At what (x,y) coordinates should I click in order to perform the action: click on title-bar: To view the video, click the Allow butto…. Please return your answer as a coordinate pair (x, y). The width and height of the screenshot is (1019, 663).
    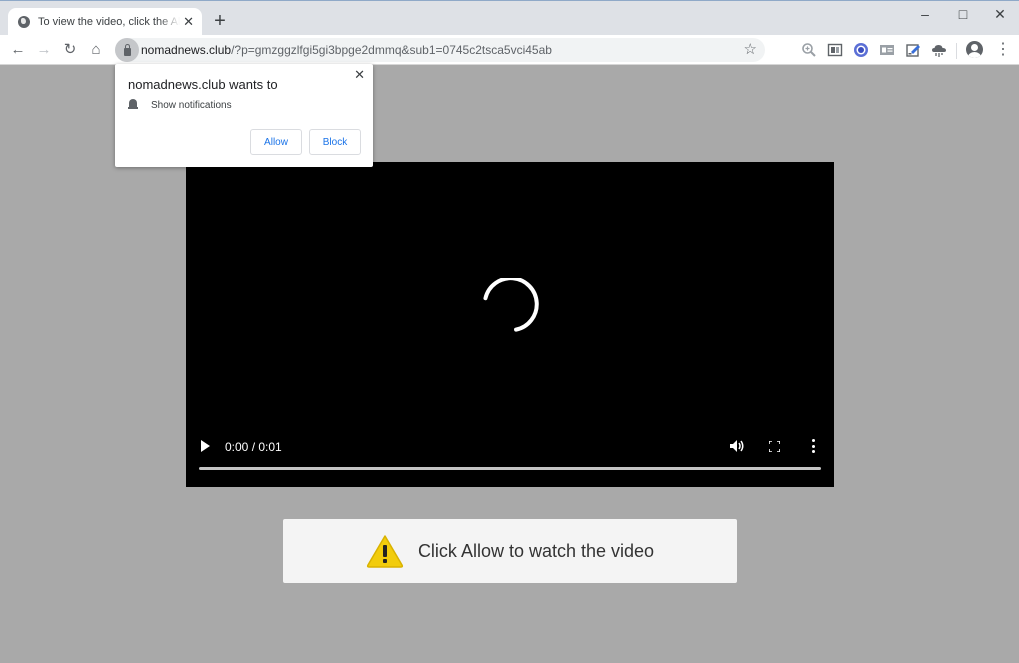
    Looking at the image, I should click on (509, 18).